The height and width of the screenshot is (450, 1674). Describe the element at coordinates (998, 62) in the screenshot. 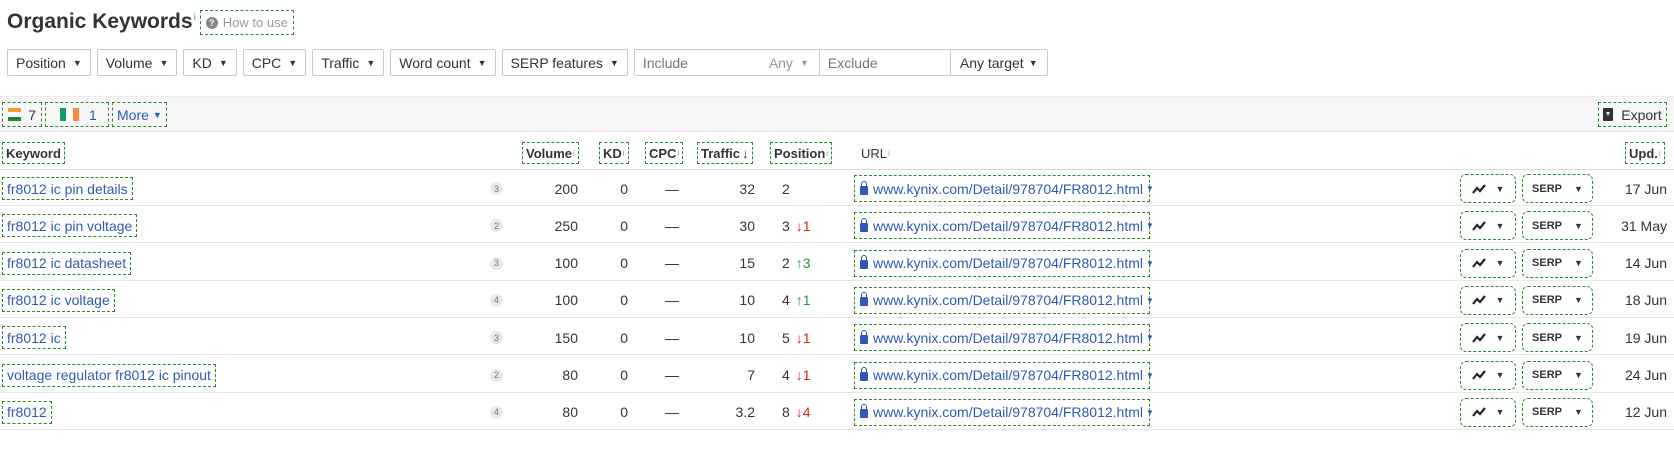

I see `any-target-select: Any target ▼` at that location.